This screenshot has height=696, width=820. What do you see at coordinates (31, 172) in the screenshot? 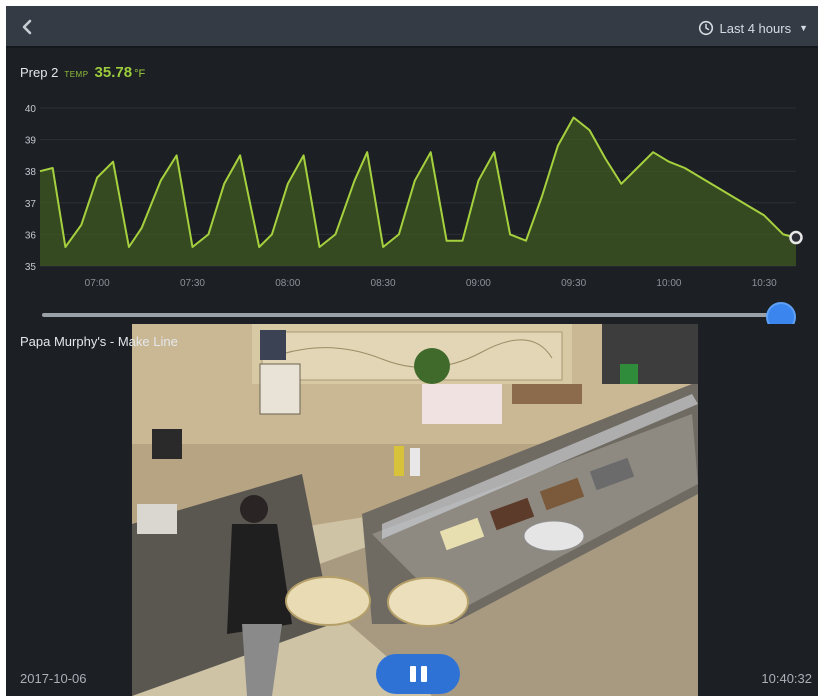
I see `y-tick-label: 38` at bounding box center [31, 172].